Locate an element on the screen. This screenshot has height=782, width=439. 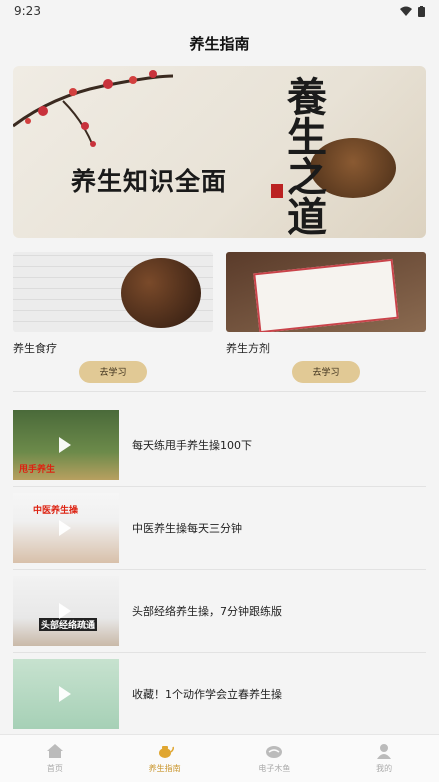
prescription-image is located at coordinates (326, 292).